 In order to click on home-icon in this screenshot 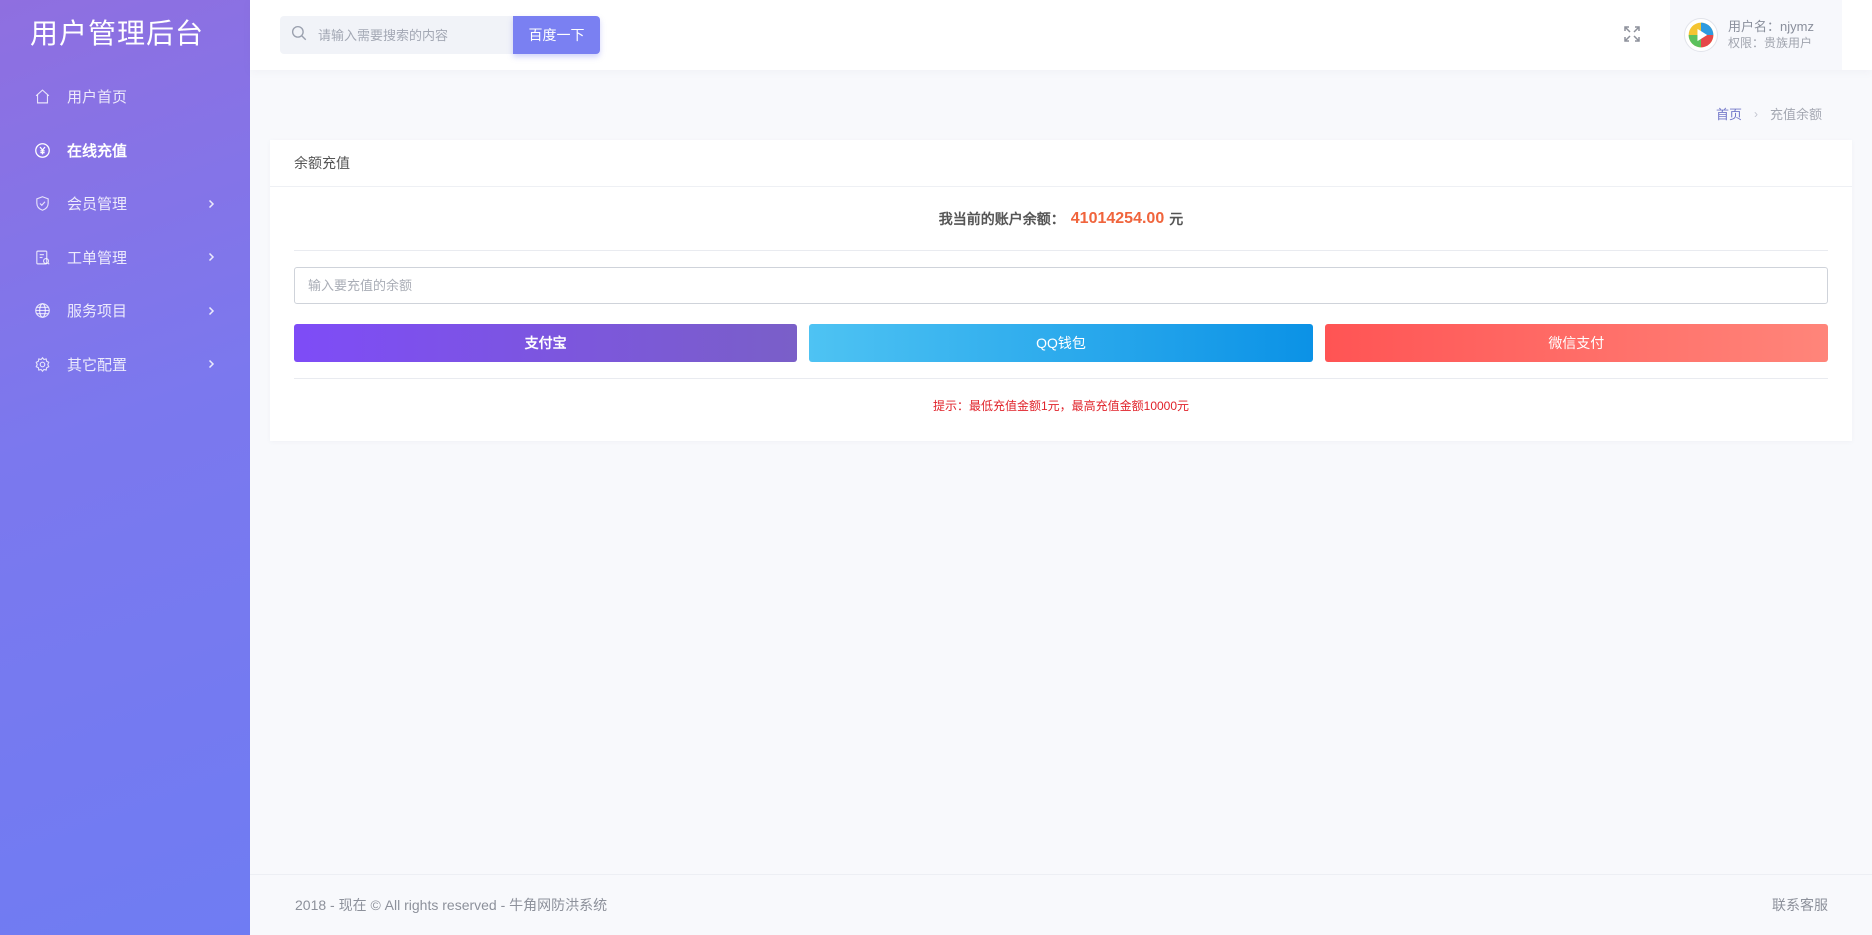, I will do `click(42, 96)`.